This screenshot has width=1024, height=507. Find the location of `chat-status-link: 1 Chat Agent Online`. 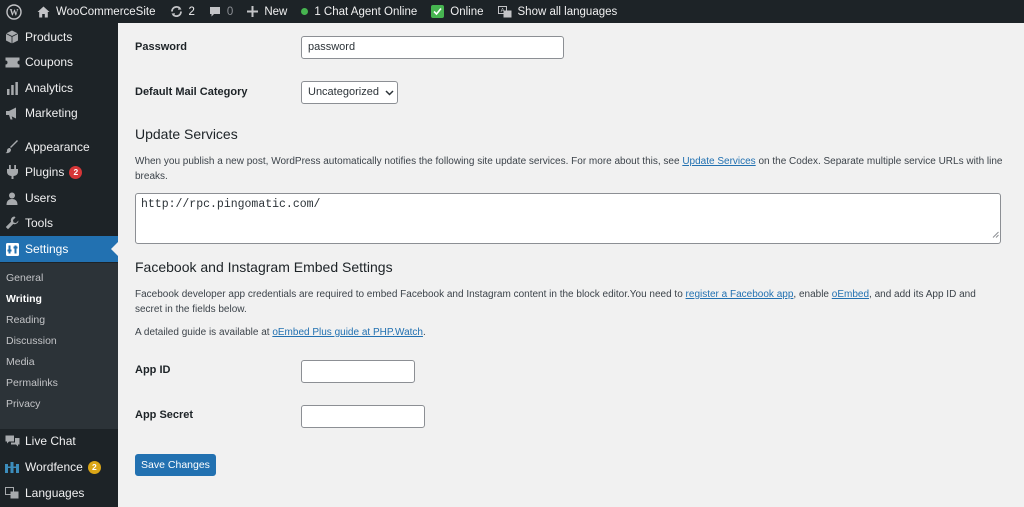

chat-status-link: 1 Chat Agent Online is located at coordinates (359, 11).